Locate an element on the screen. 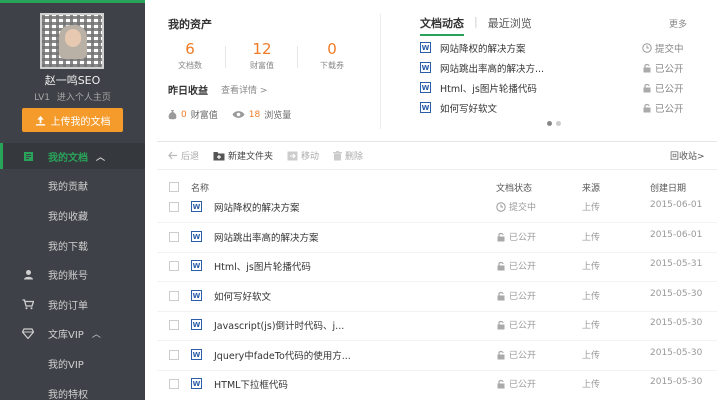 The image size is (720, 400). sidebar-item-label: 我的账号 is located at coordinates (68, 276).